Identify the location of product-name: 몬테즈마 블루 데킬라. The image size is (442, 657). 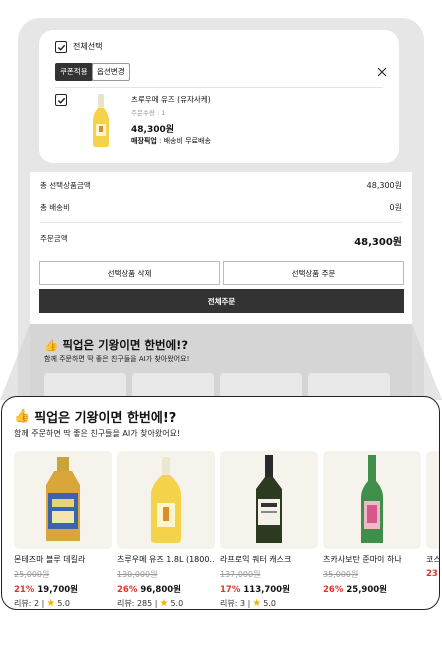
(50, 559).